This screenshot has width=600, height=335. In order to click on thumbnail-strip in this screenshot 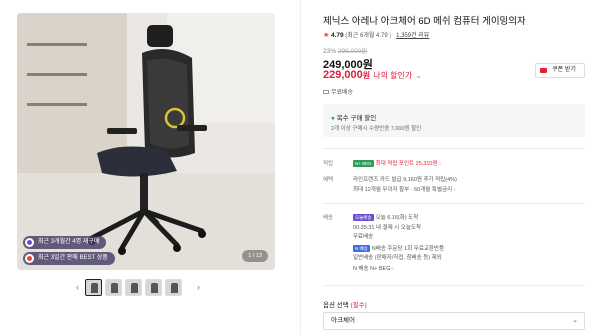, I will do `click(133, 287)`.